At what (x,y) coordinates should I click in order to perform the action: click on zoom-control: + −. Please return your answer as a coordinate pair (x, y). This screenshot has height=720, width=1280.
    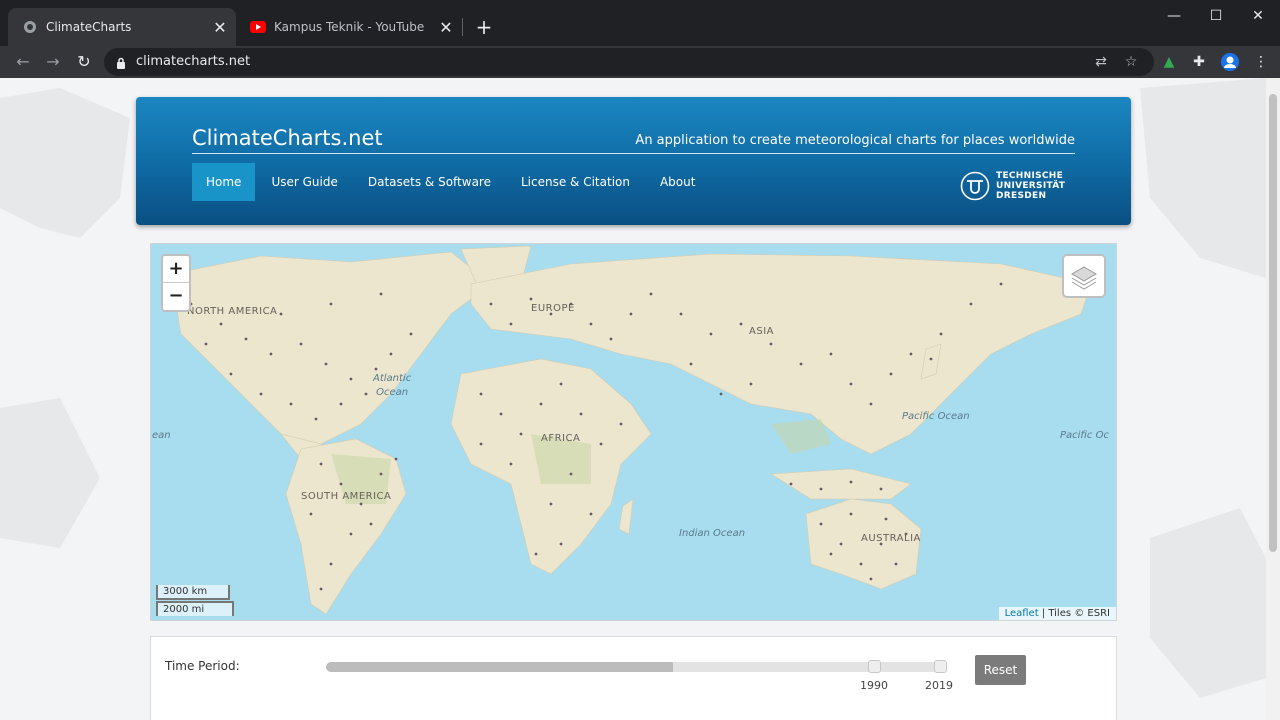
    Looking at the image, I should click on (176, 283).